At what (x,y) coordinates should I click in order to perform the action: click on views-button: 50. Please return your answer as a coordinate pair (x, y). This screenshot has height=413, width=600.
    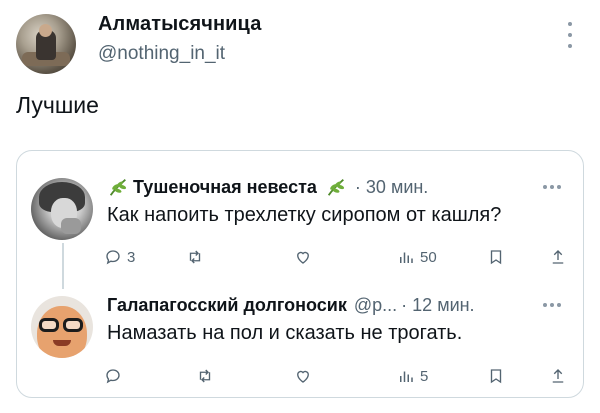
    Looking at the image, I should click on (417, 257).